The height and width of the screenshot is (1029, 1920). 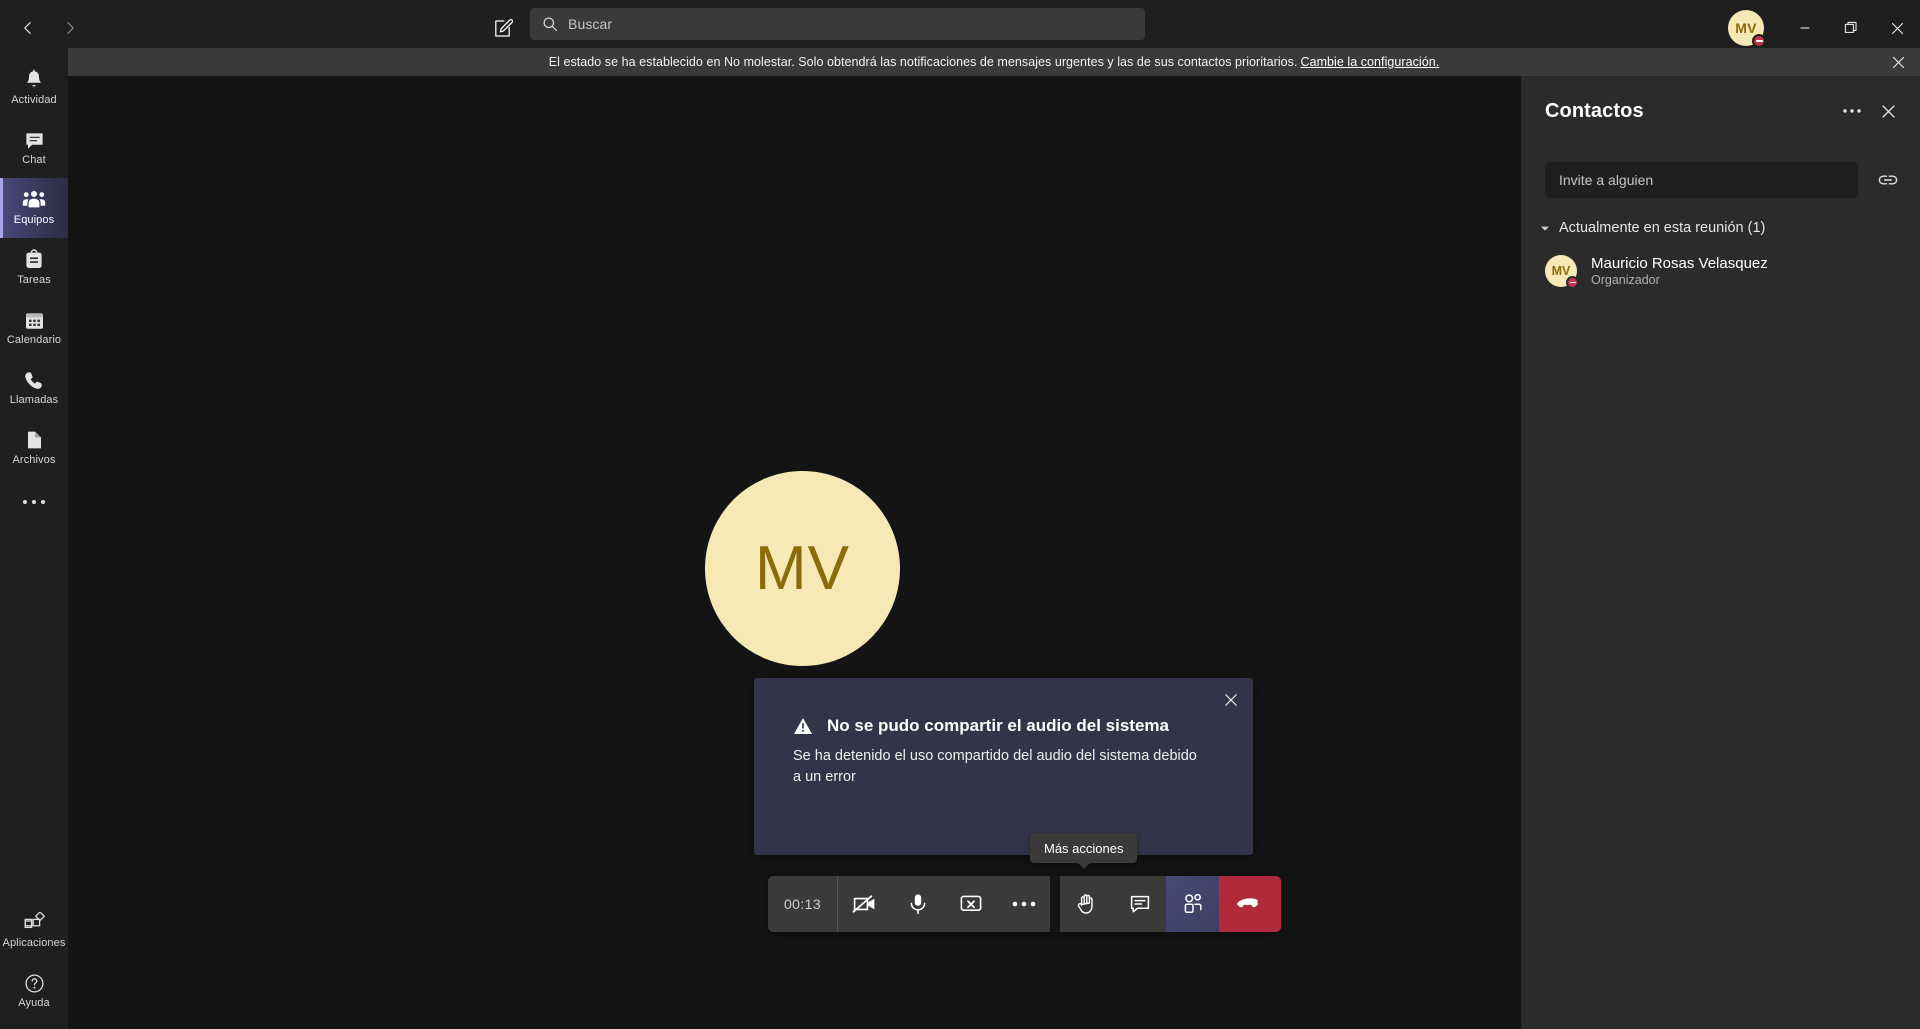 What do you see at coordinates (1701, 180) in the screenshot?
I see `invite-someone-input` at bounding box center [1701, 180].